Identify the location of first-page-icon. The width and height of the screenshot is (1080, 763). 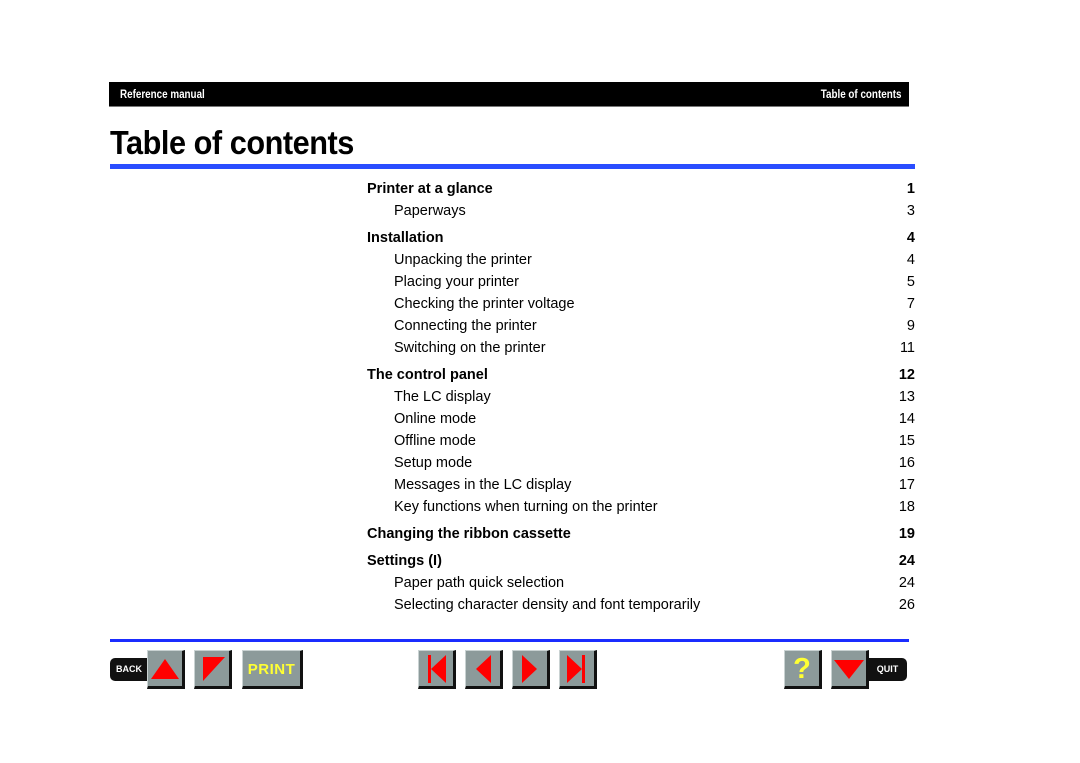
(437, 669).